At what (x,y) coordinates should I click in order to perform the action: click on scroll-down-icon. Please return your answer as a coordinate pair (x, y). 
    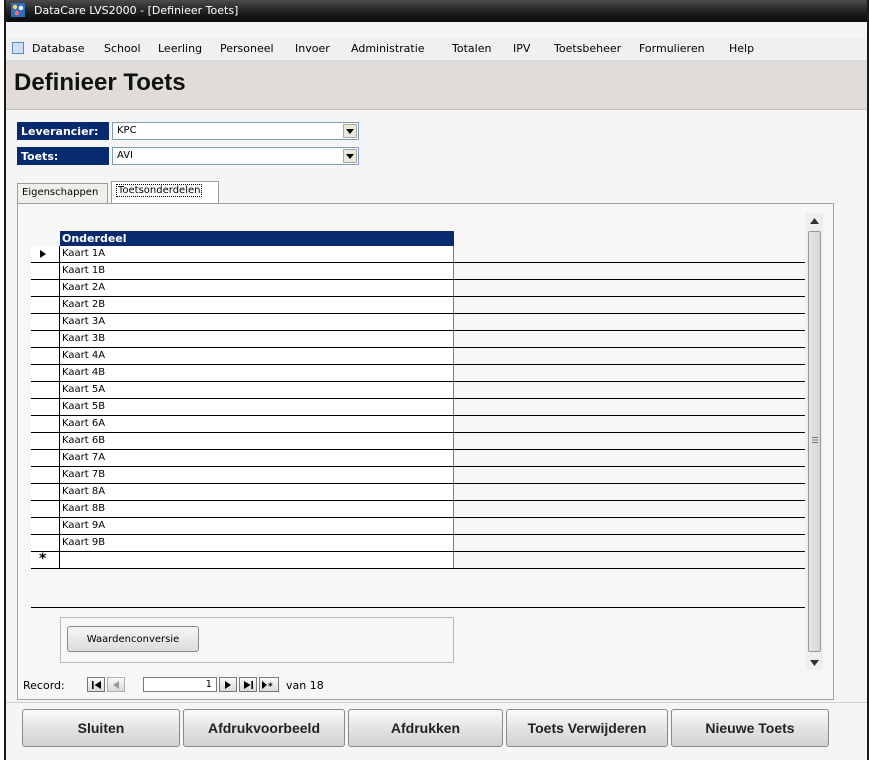
    Looking at the image, I should click on (814, 663).